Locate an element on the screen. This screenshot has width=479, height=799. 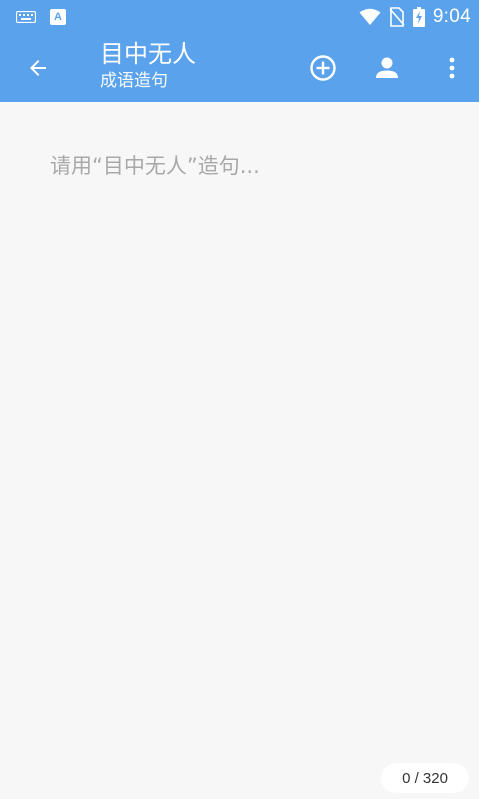
back-arrow-icon is located at coordinates (38, 68).